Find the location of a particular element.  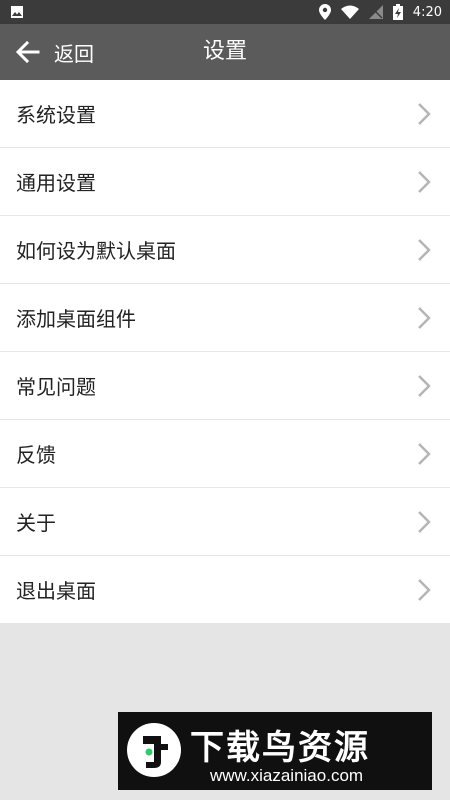

menu-item-add-widget: 添加桌面组件 is located at coordinates (225, 318).